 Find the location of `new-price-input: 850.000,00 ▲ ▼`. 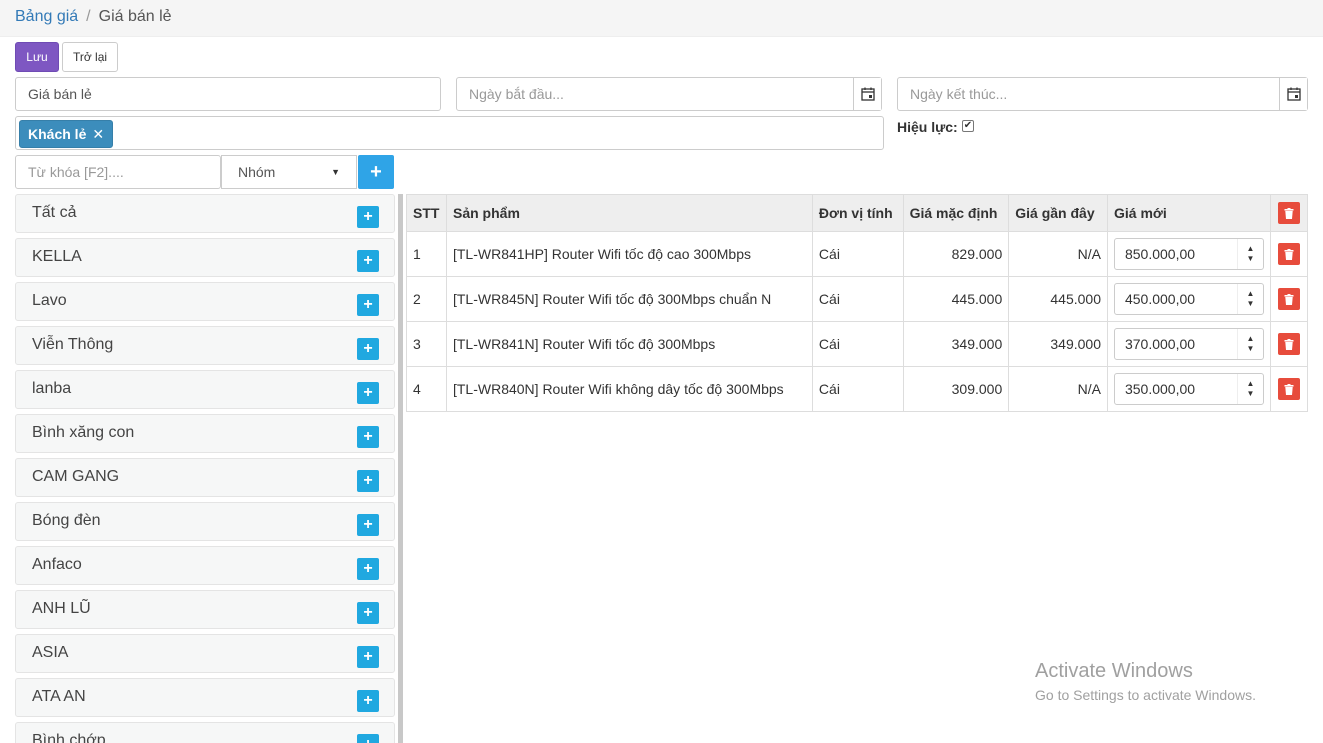

new-price-input: 850.000,00 ▲ ▼ is located at coordinates (1188, 254).